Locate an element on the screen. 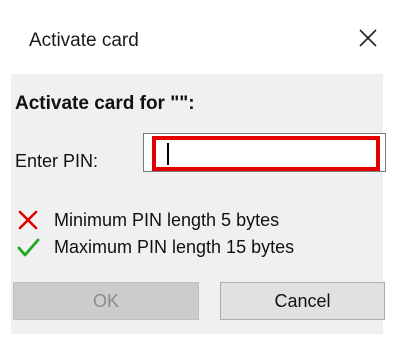 The image size is (393, 340). ok-button: OK is located at coordinates (106, 301).